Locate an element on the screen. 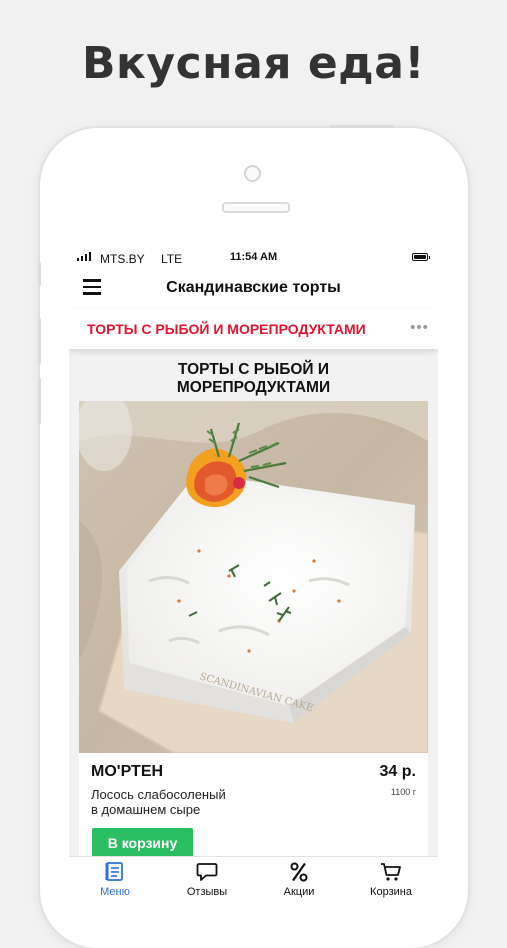  status-bar: MTS.BY LTE 11:54 AM is located at coordinates (253, 258).